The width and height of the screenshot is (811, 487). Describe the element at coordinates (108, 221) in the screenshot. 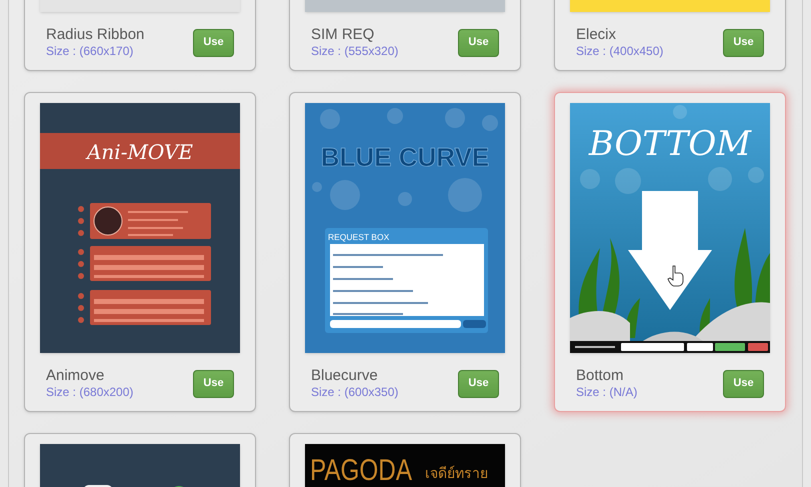

I see `avatar-icon` at that location.